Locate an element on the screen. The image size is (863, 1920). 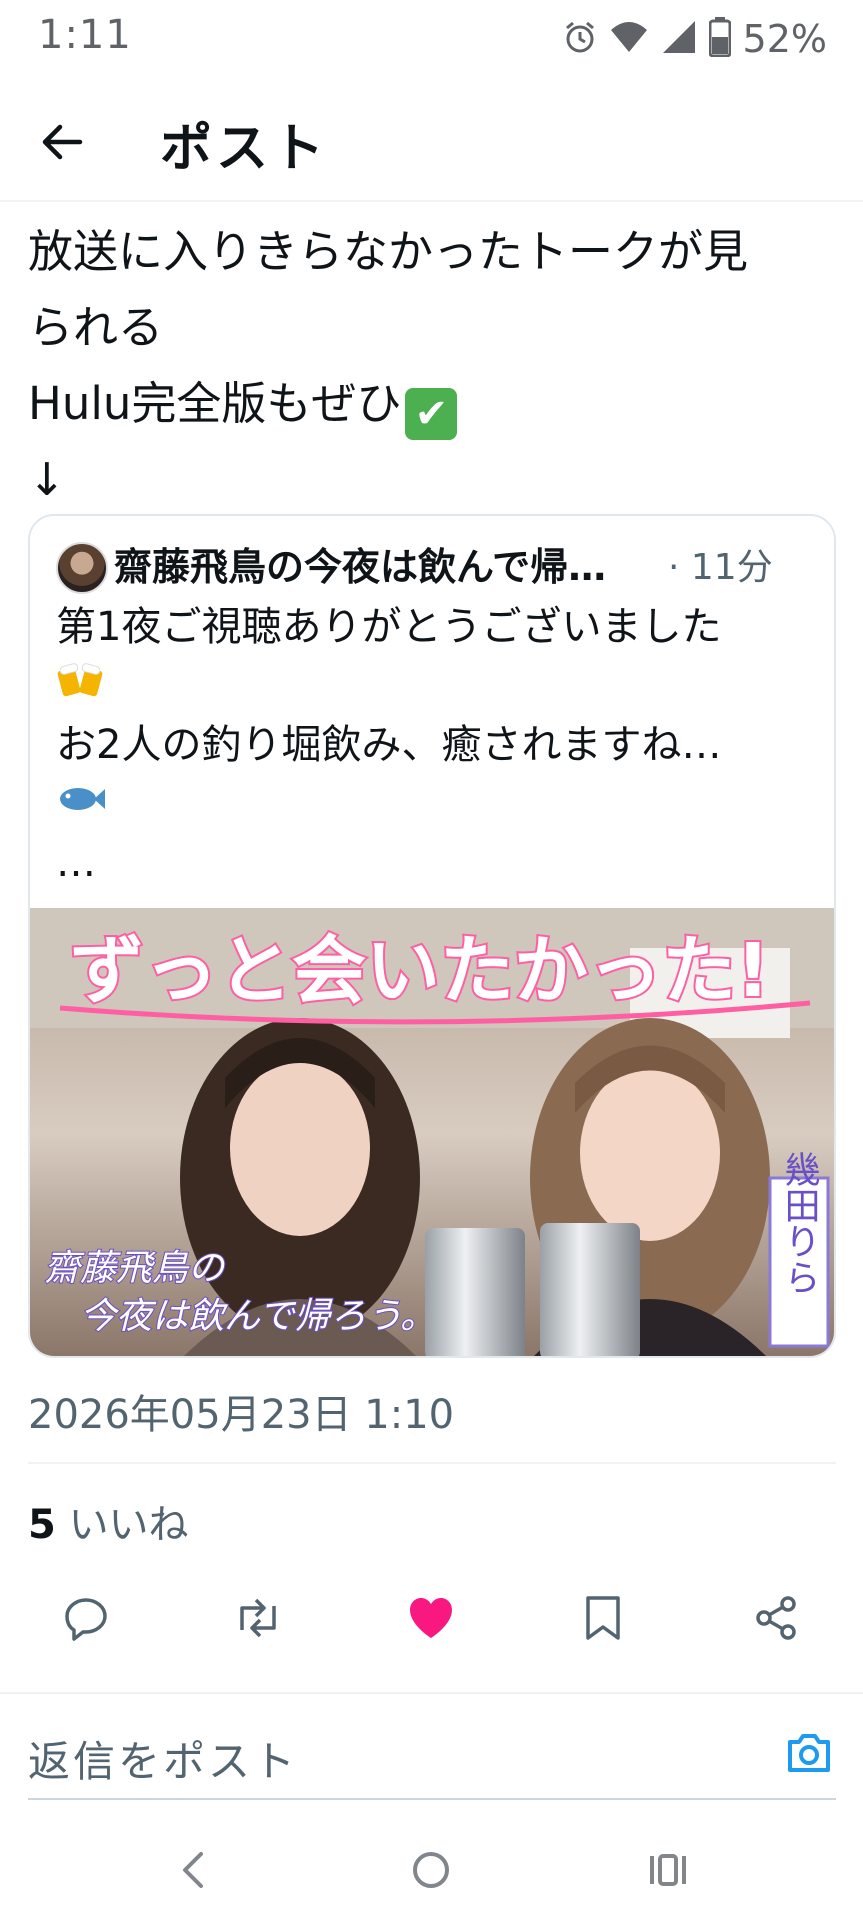
quoted-post-time: · 11分 is located at coordinates (720, 567).